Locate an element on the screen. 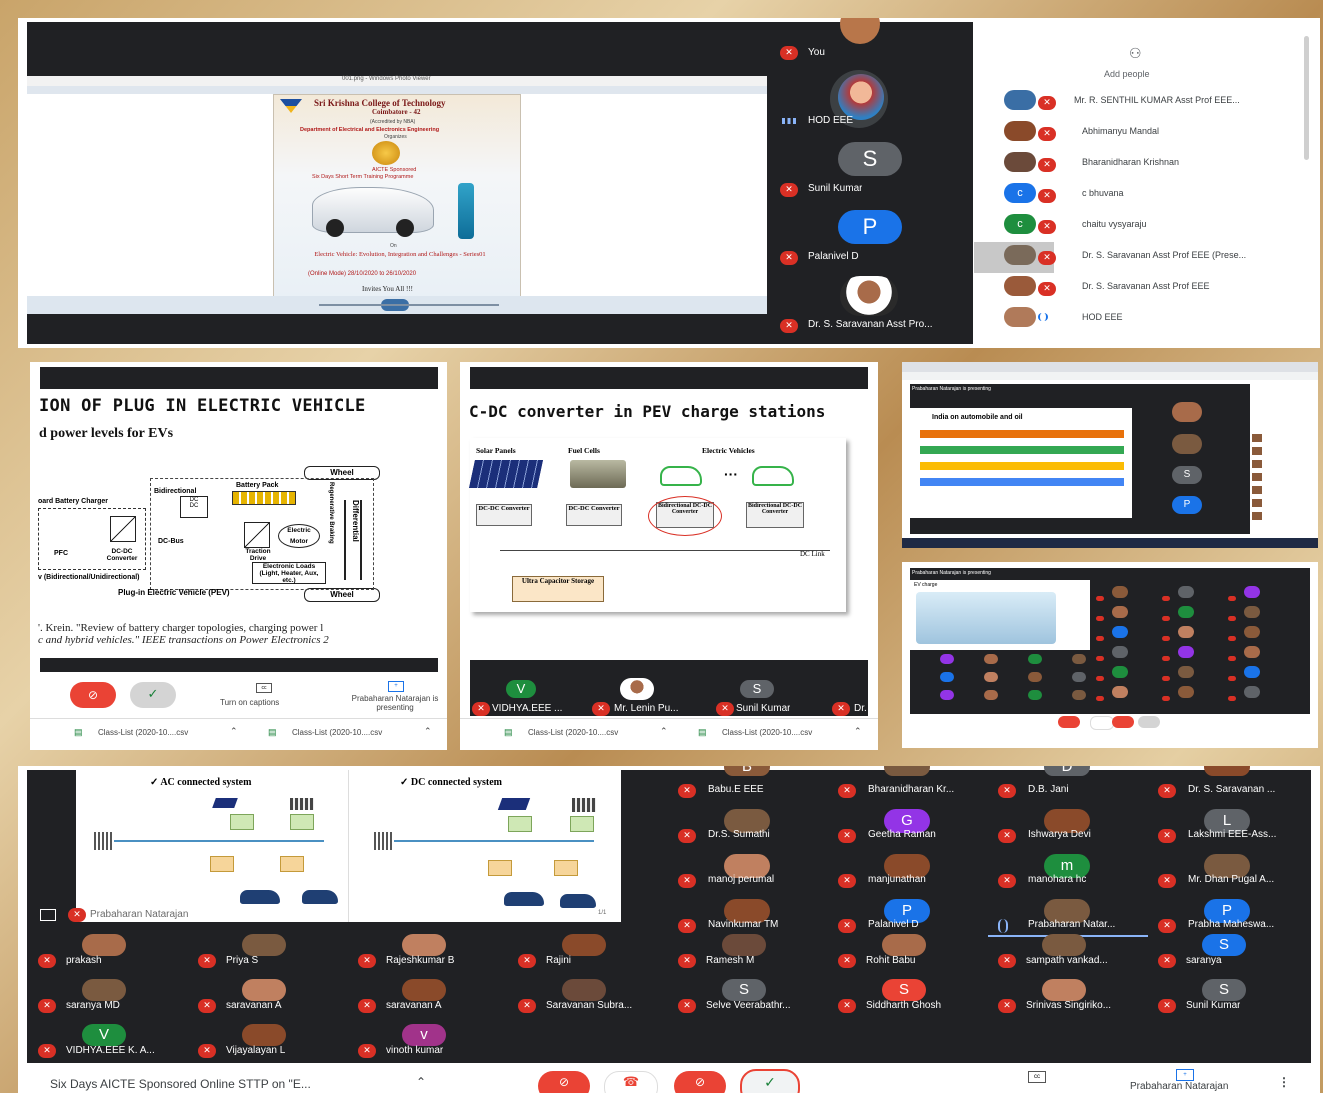 The image size is (1323, 1093). participant-name: Abhimanyu Mandal is located at coordinates (1120, 131).